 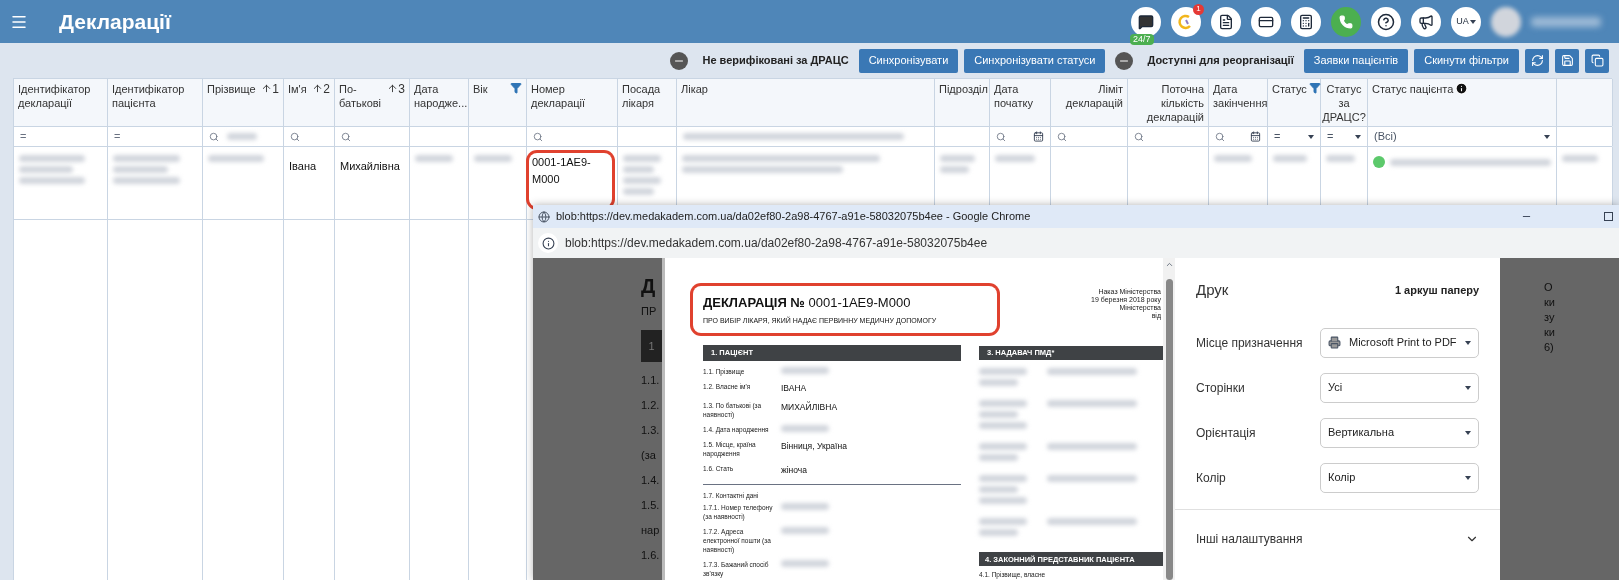 What do you see at coordinates (775, 61) in the screenshot?
I see `toggle-label: Не верифіковані за ДРАЦС` at bounding box center [775, 61].